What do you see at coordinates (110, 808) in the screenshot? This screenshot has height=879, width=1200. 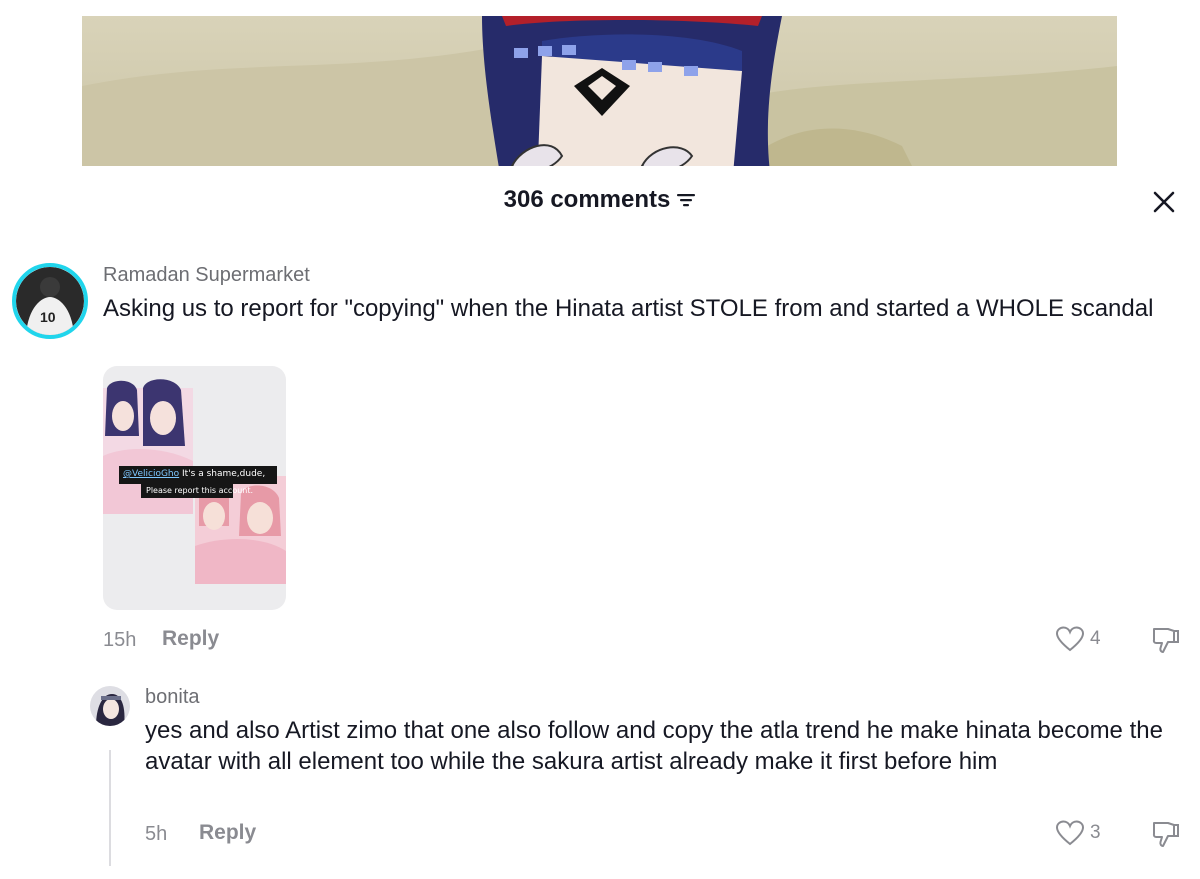 I see `reply-thread-line` at bounding box center [110, 808].